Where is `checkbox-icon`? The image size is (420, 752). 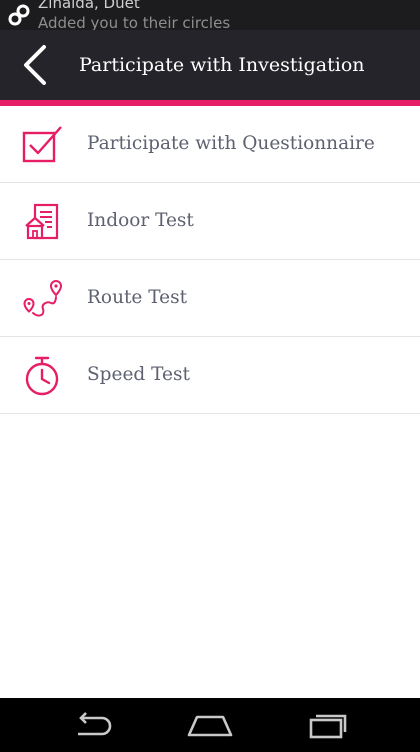 checkbox-icon is located at coordinates (42, 144).